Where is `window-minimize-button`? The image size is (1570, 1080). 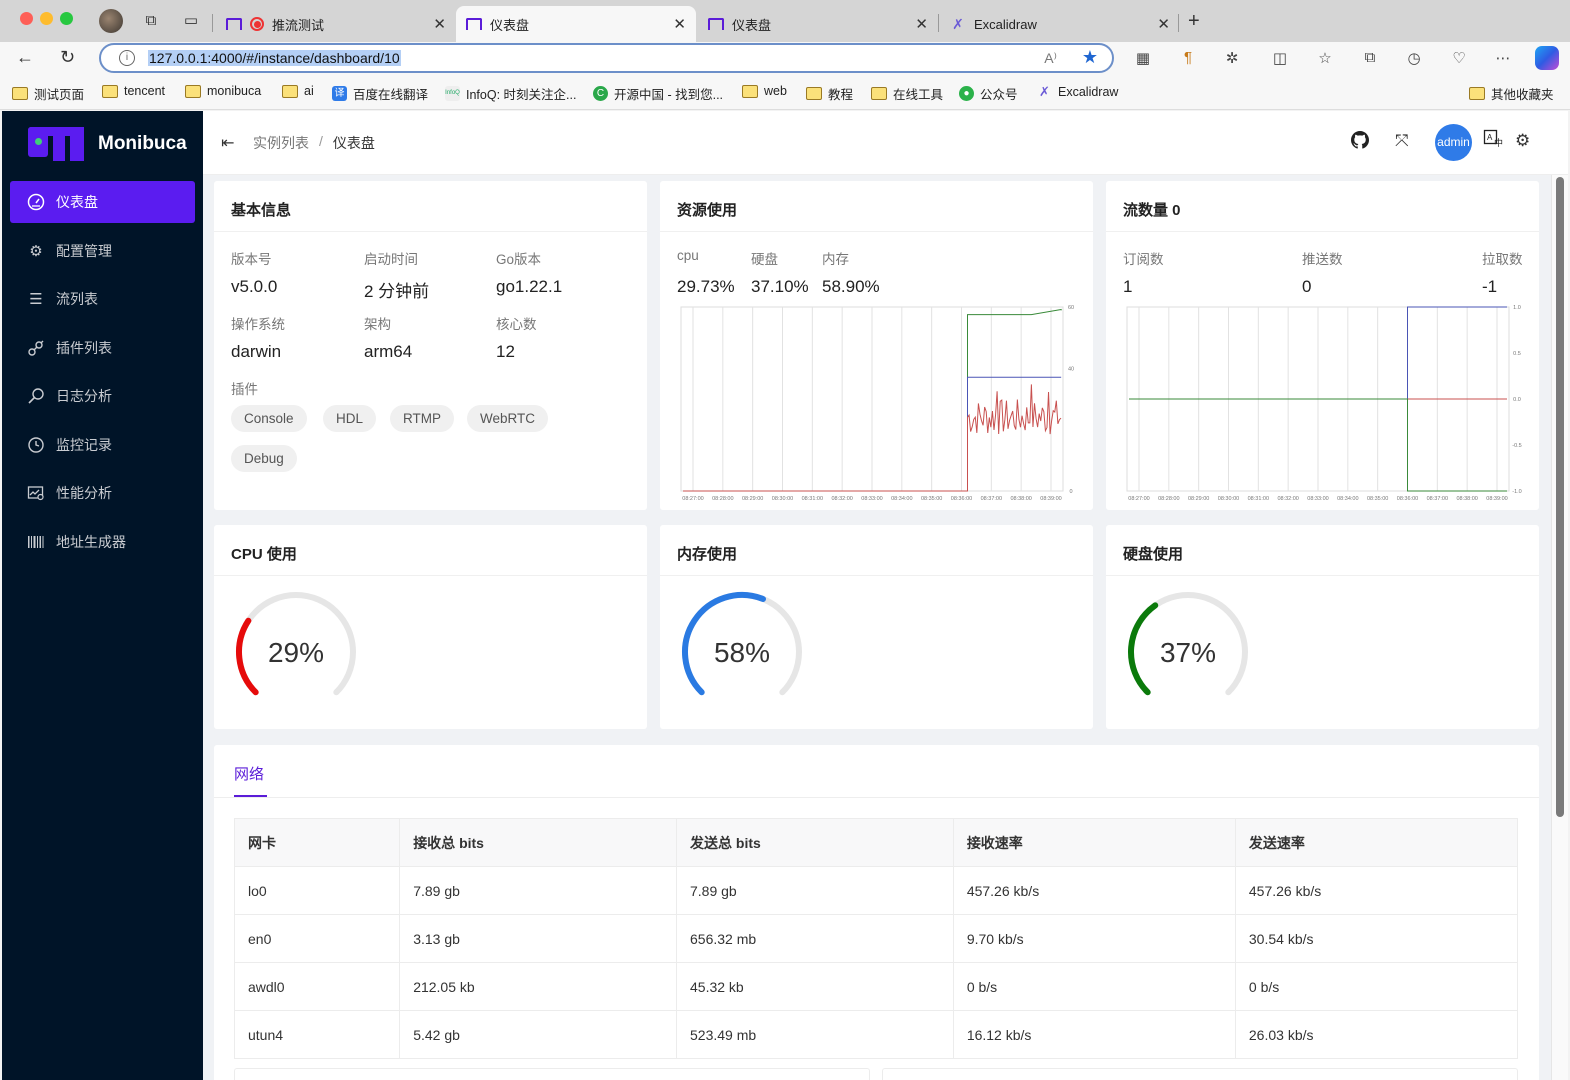
window-minimize-button is located at coordinates (46, 18).